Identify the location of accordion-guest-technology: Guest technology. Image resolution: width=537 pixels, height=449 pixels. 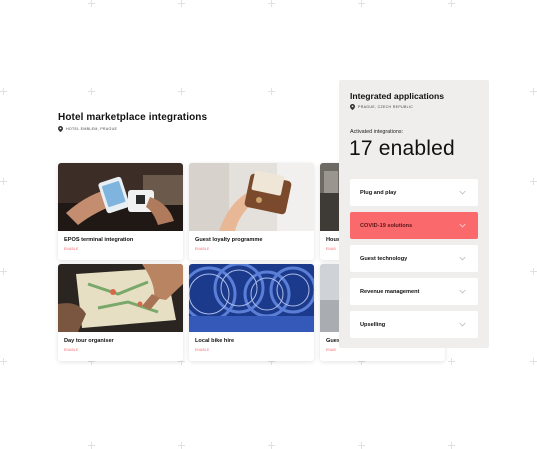
(414, 258).